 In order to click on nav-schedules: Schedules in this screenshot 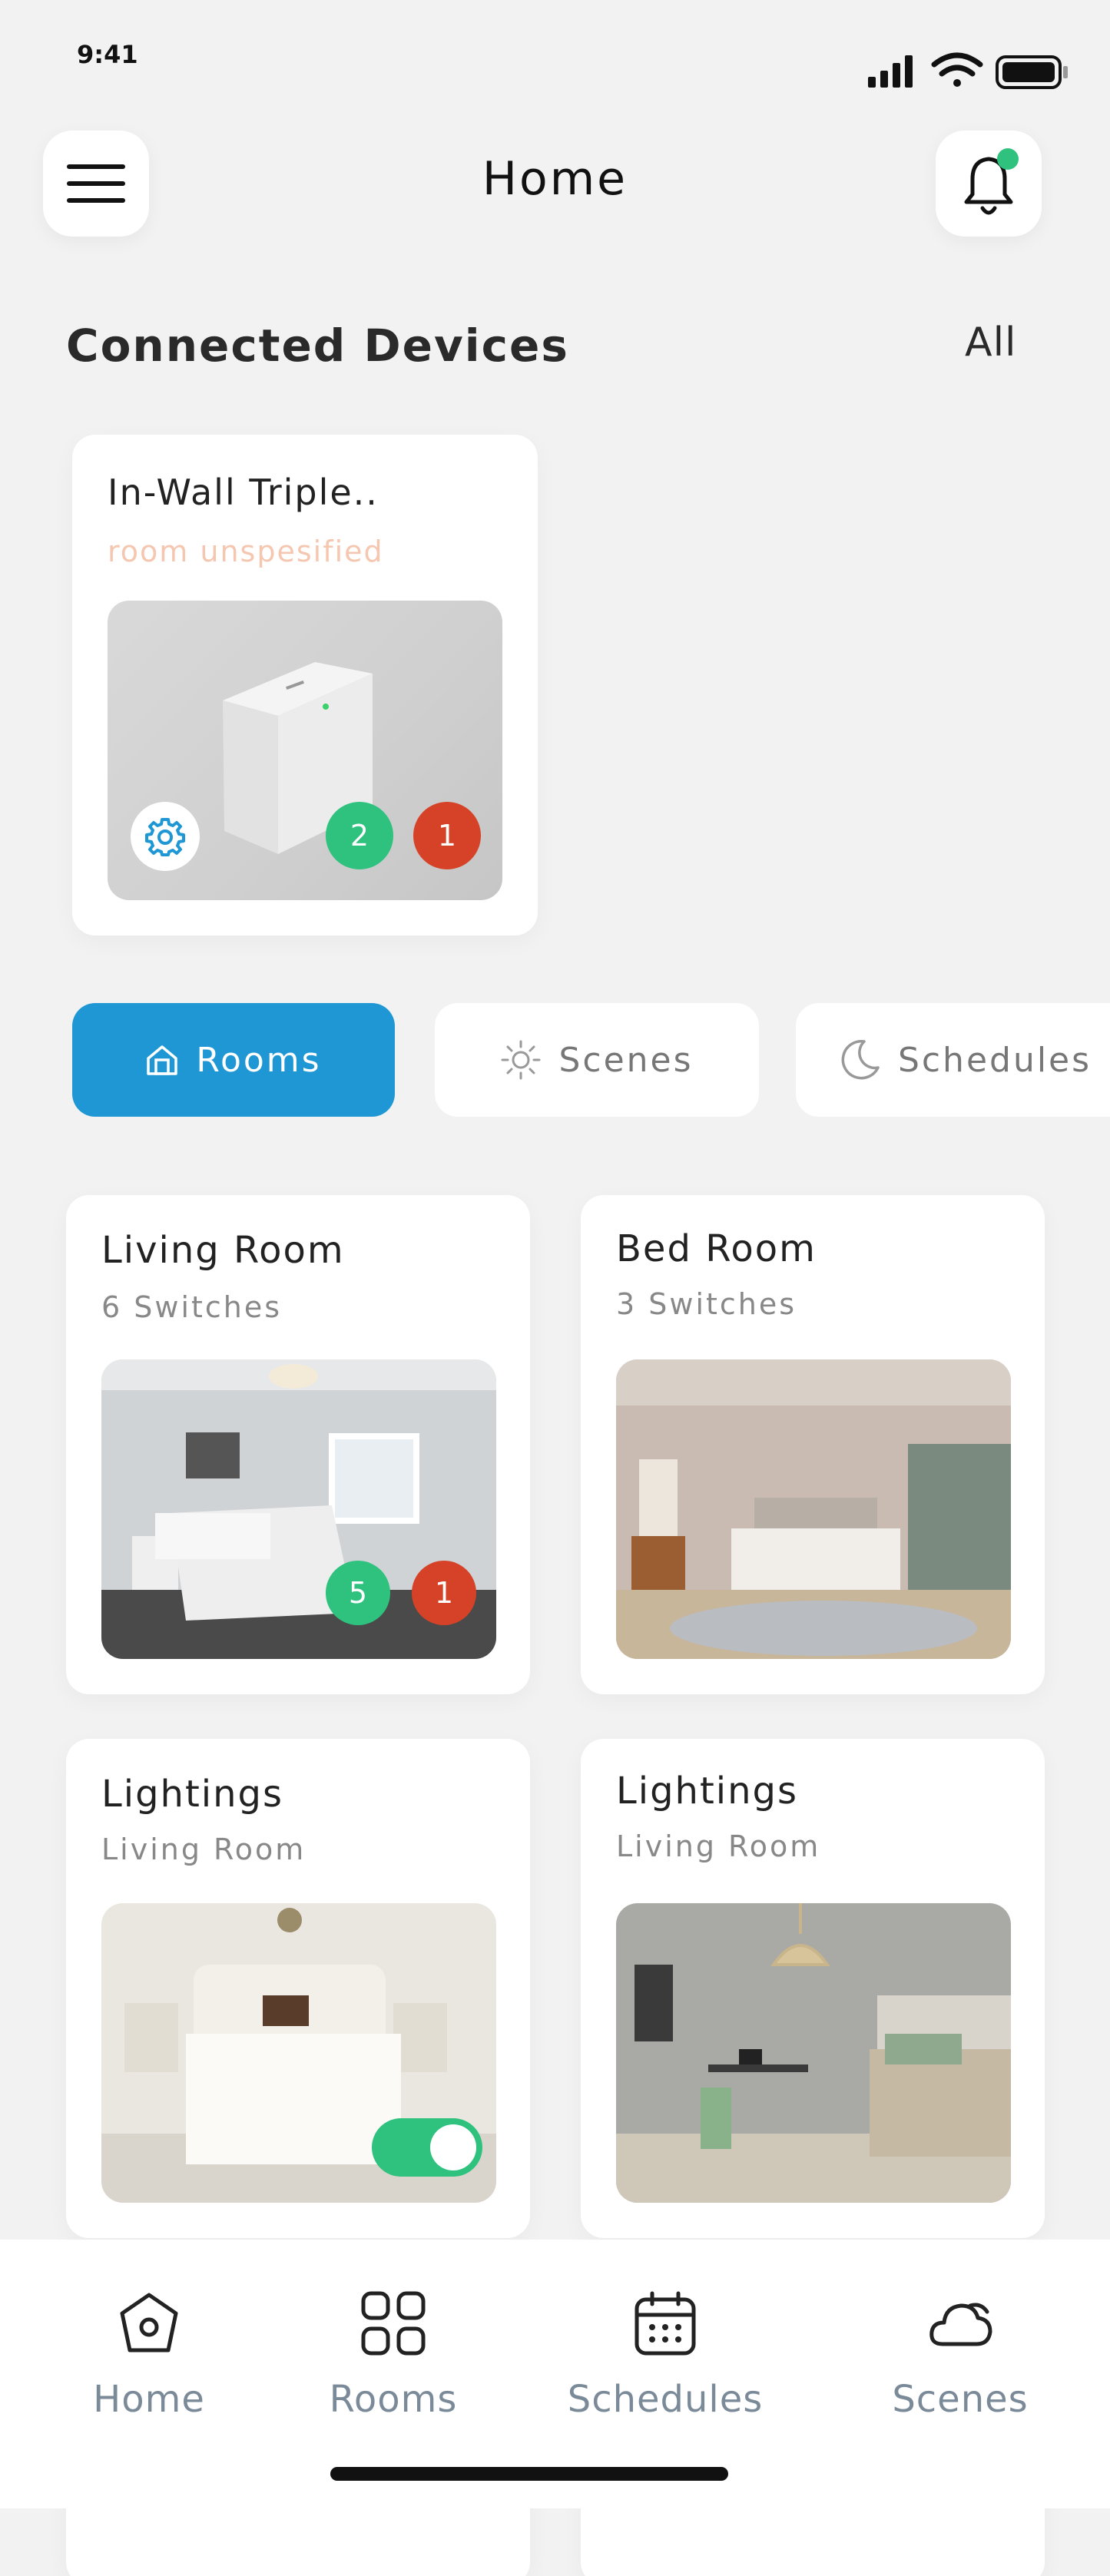, I will do `click(665, 2355)`.